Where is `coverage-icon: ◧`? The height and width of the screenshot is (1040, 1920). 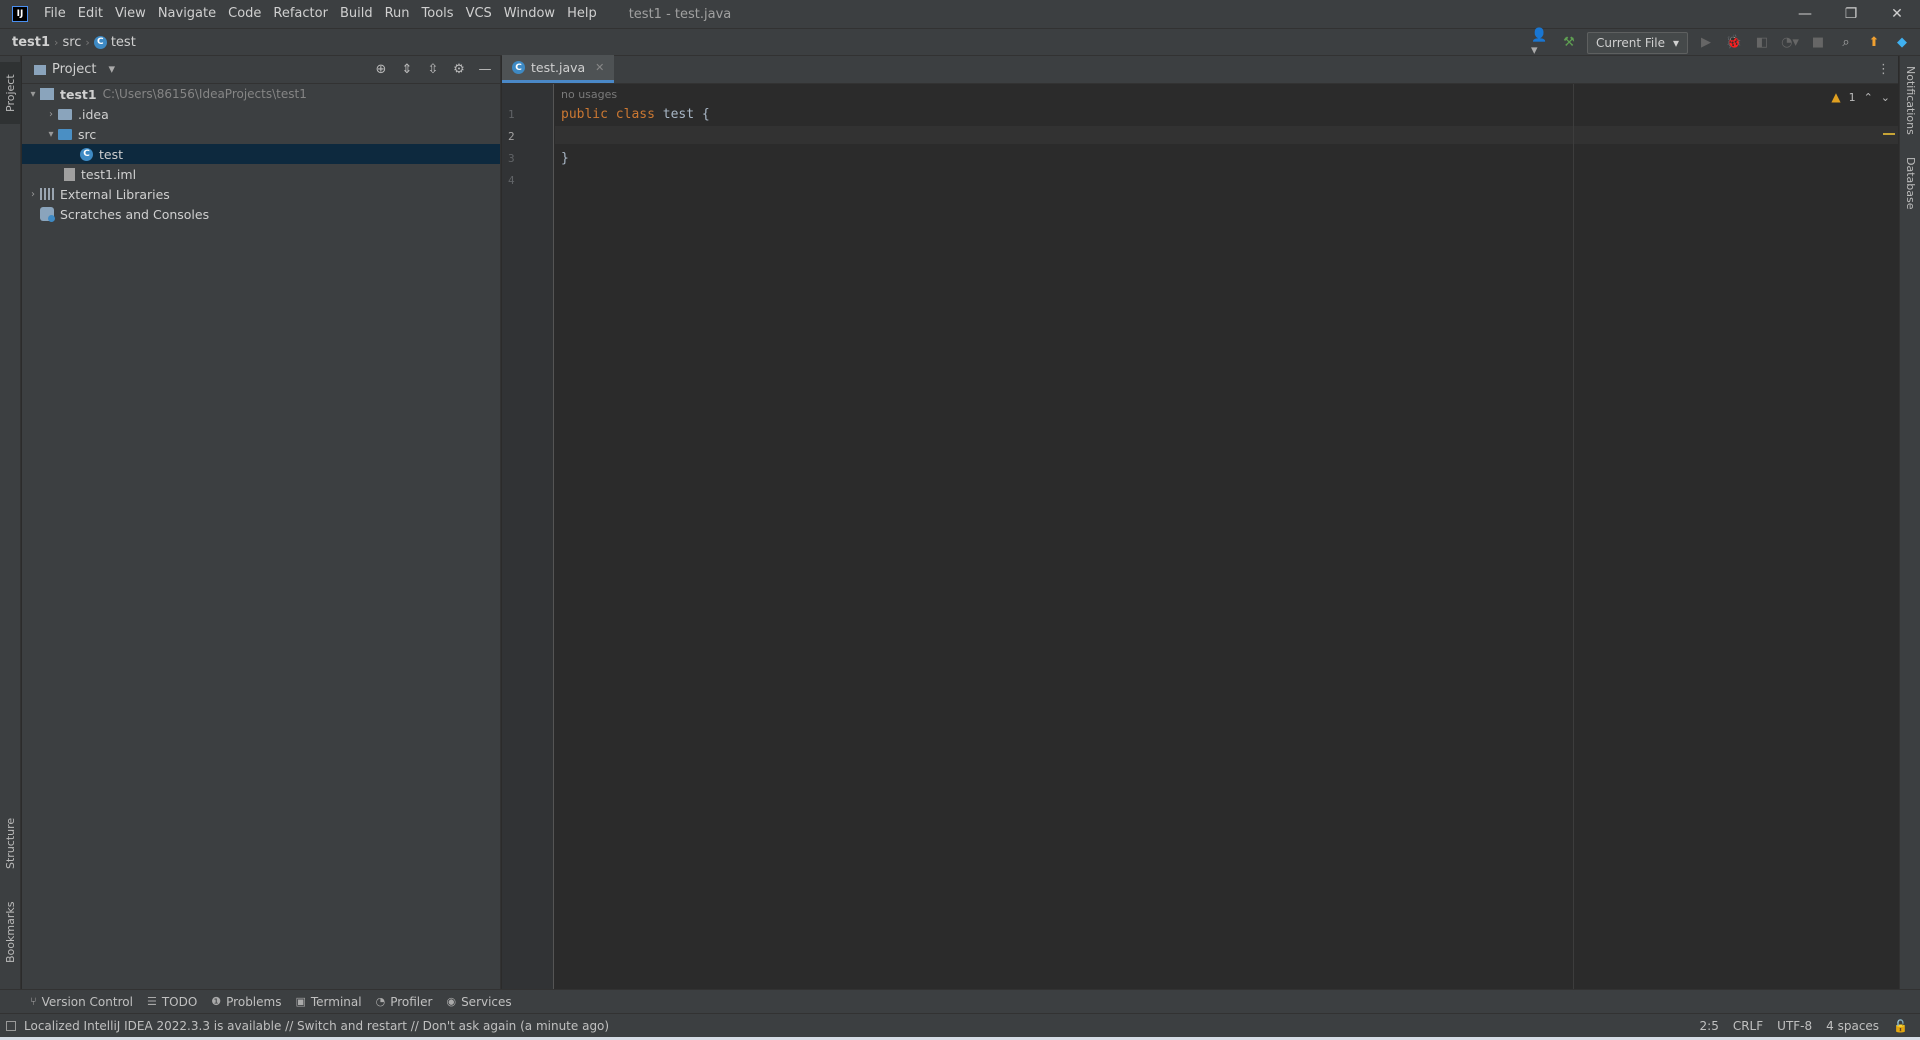 coverage-icon: ◧ is located at coordinates (1762, 43).